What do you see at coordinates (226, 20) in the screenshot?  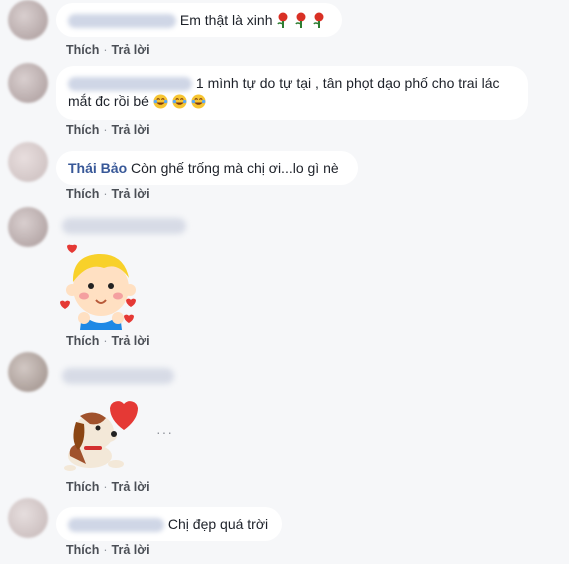 I see `comment-text: Em thật là xinh` at bounding box center [226, 20].